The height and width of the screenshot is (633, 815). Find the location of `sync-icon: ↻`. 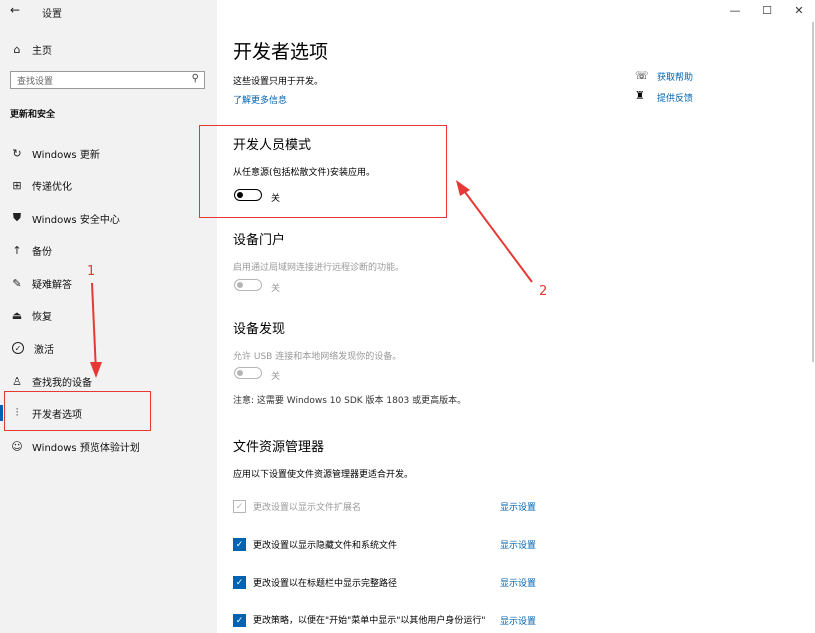

sync-icon: ↻ is located at coordinates (17, 153).